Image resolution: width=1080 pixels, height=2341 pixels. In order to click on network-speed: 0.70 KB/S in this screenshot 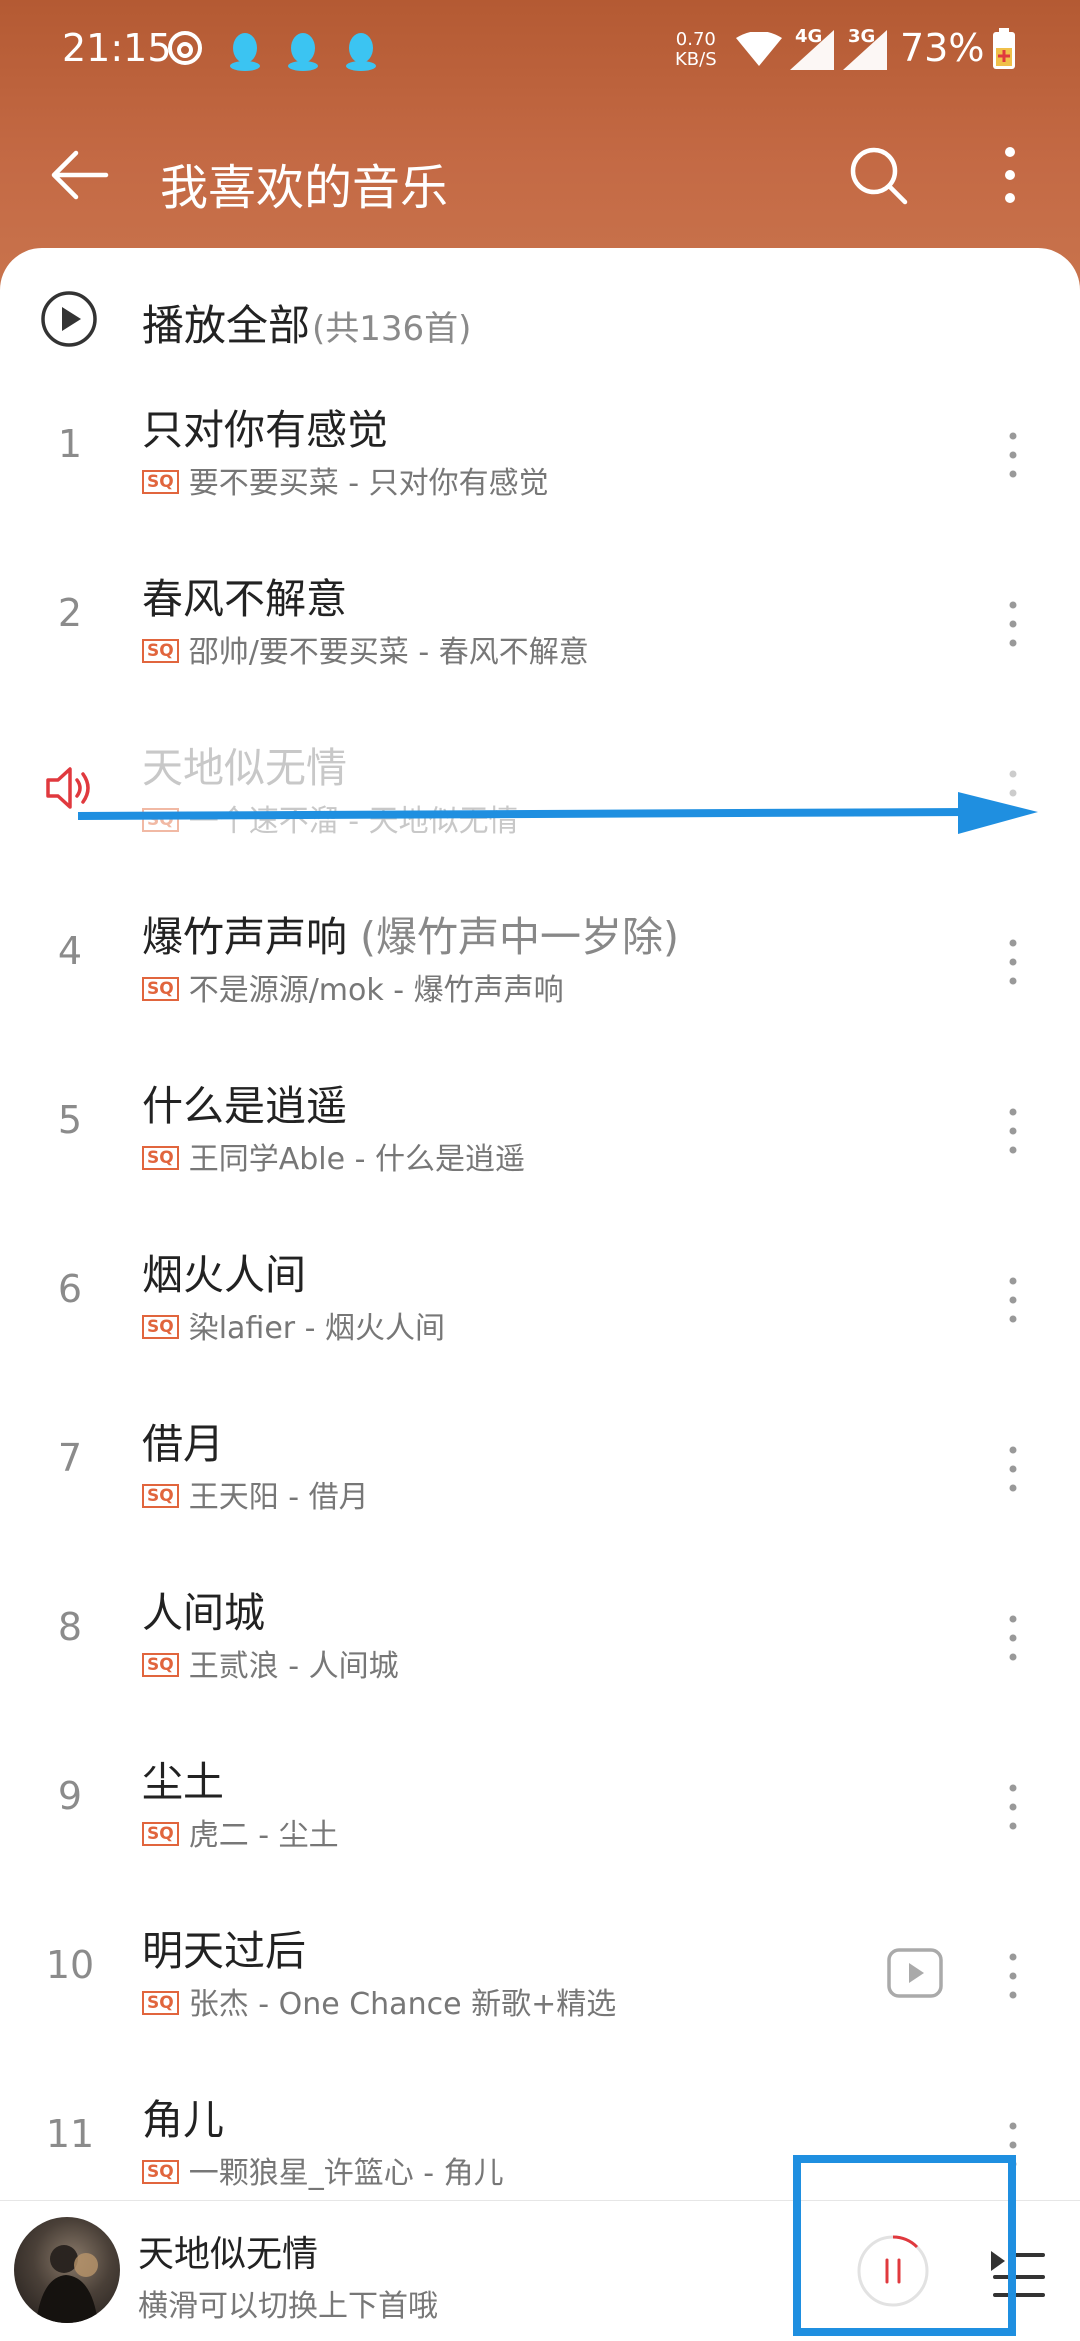, I will do `click(696, 50)`.